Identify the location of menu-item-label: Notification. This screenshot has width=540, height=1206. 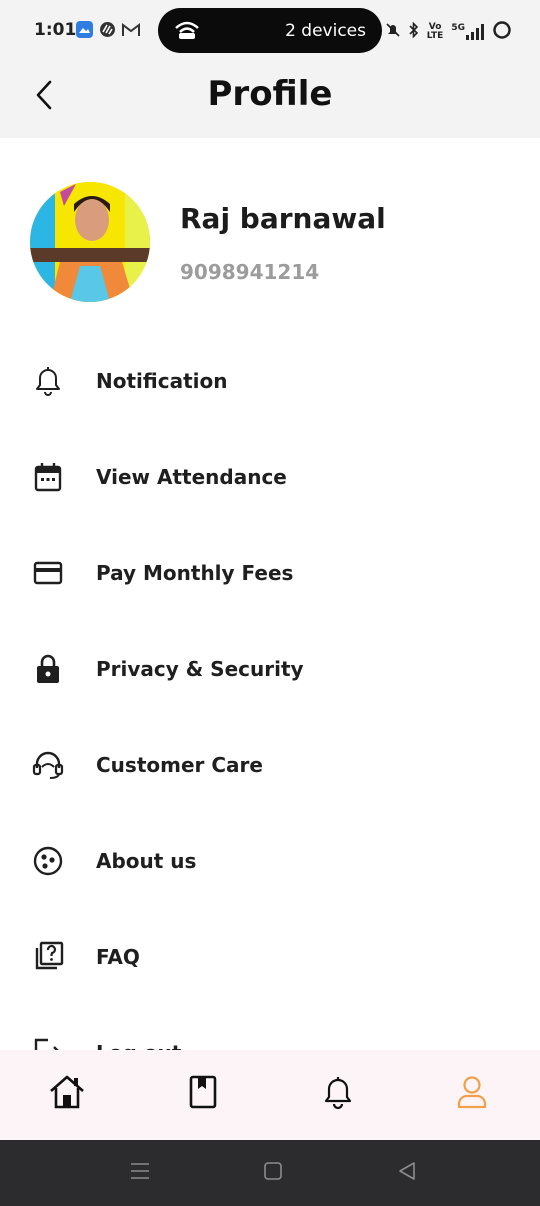
(162, 381).